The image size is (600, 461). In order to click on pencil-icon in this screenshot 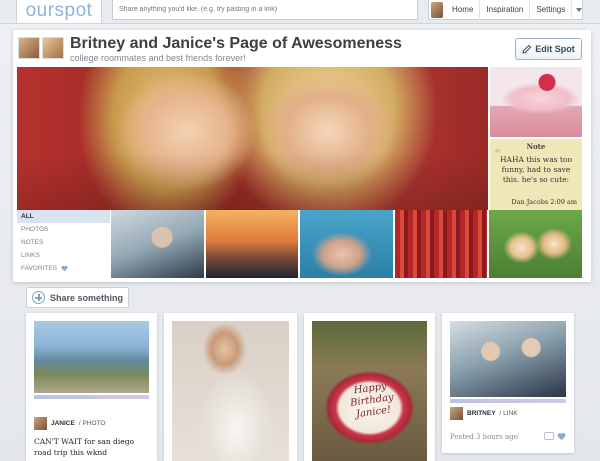, I will do `click(527, 49)`.